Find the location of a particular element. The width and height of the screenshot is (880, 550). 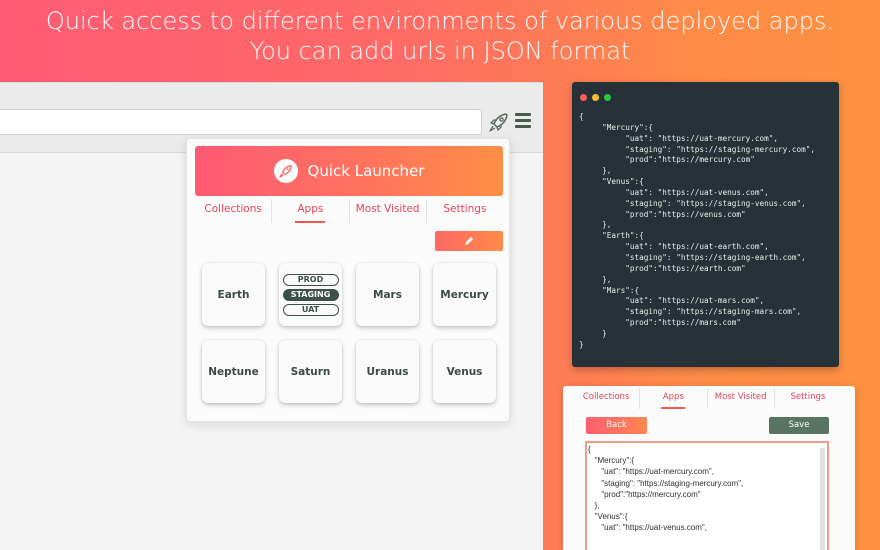

pencil-icon is located at coordinates (469, 241).